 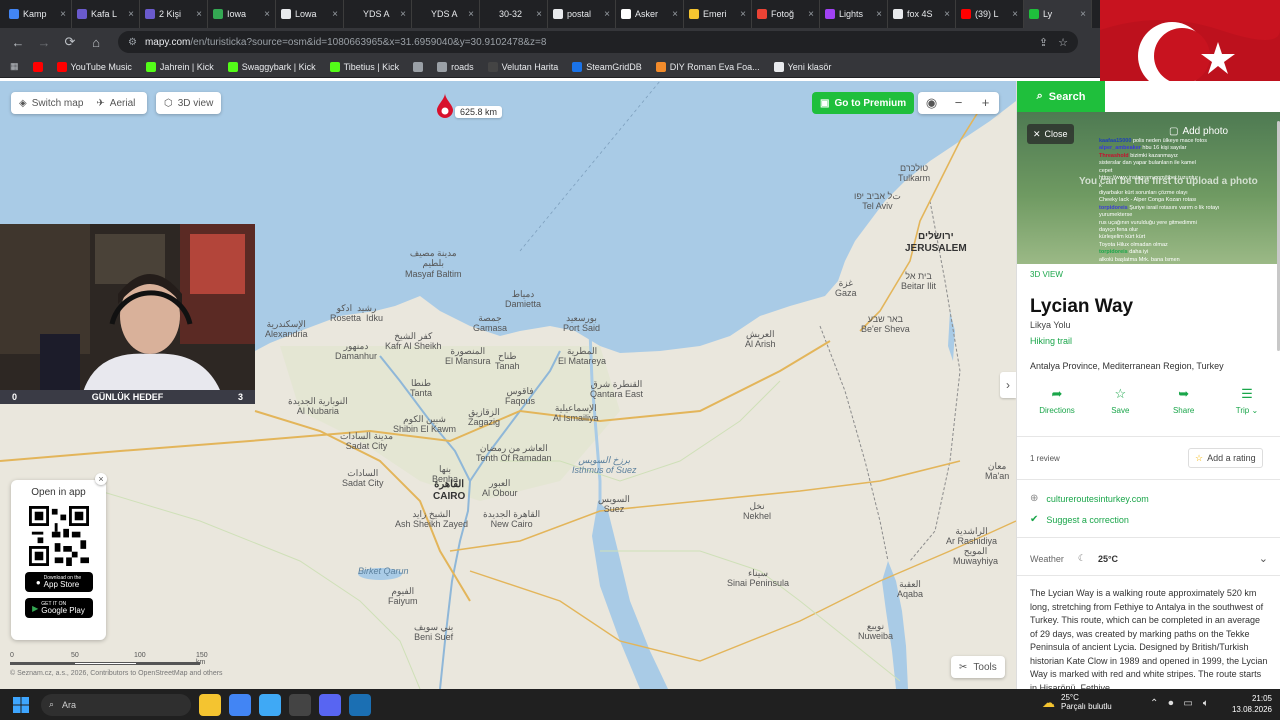 I want to click on save-button: ☆ Save, so click(x=1120, y=400).